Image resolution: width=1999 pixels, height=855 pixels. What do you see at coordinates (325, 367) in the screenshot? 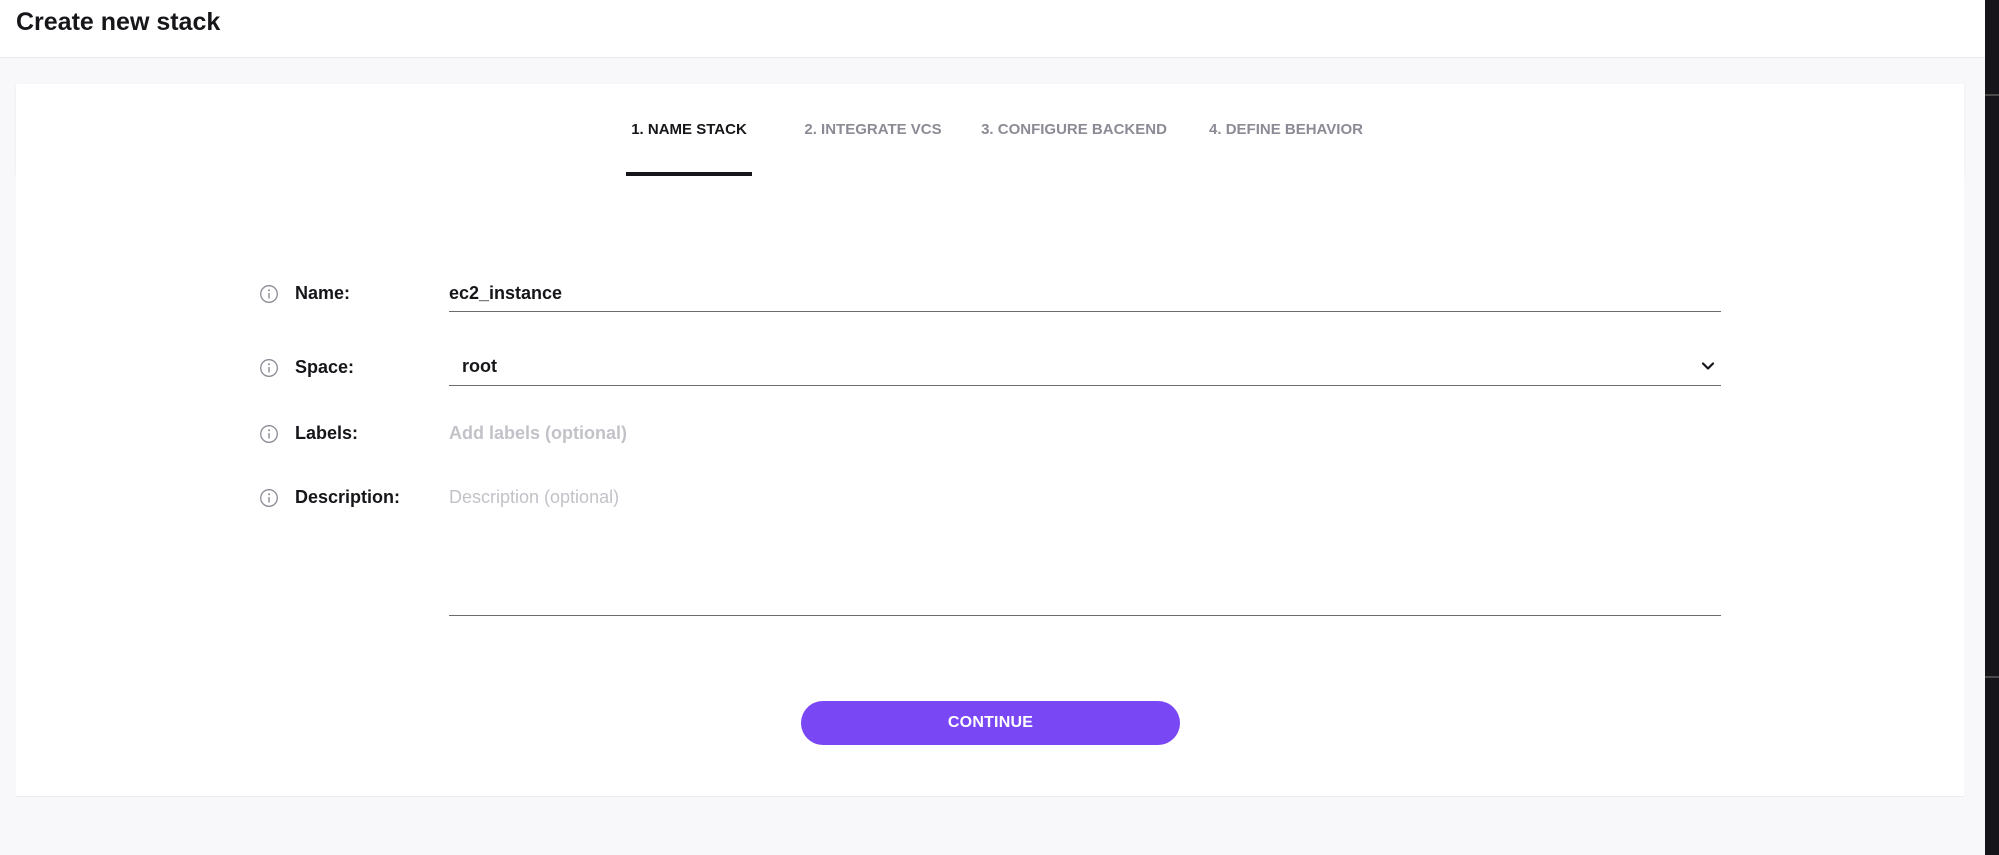
I see `space-label: Space:` at bounding box center [325, 367].